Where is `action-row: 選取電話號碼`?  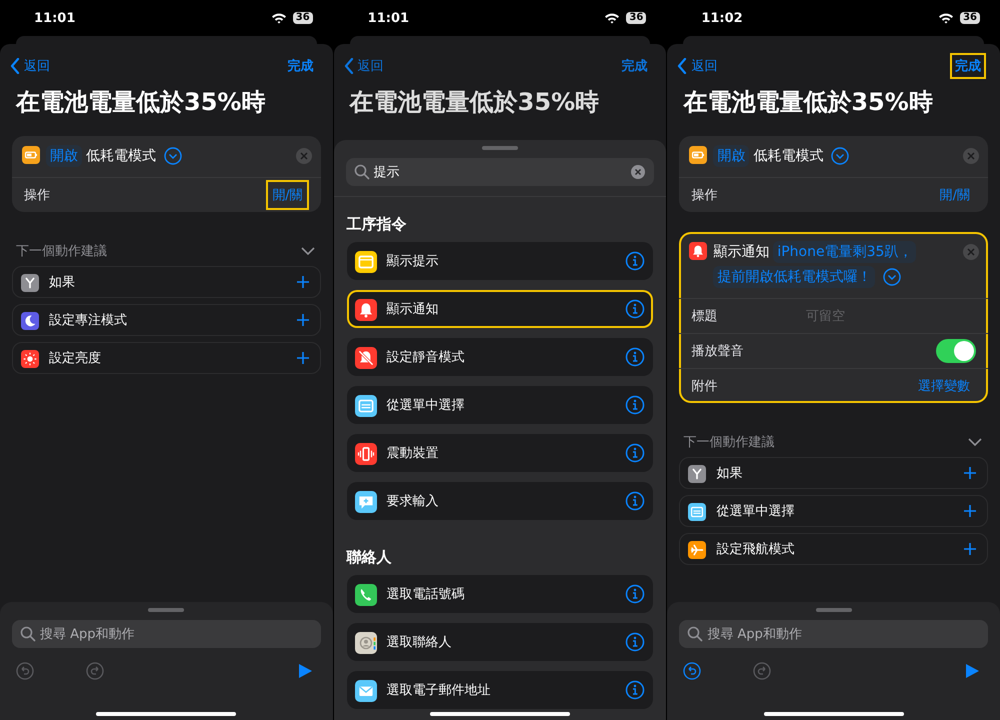
action-row: 選取電話號碼 is located at coordinates (500, 594).